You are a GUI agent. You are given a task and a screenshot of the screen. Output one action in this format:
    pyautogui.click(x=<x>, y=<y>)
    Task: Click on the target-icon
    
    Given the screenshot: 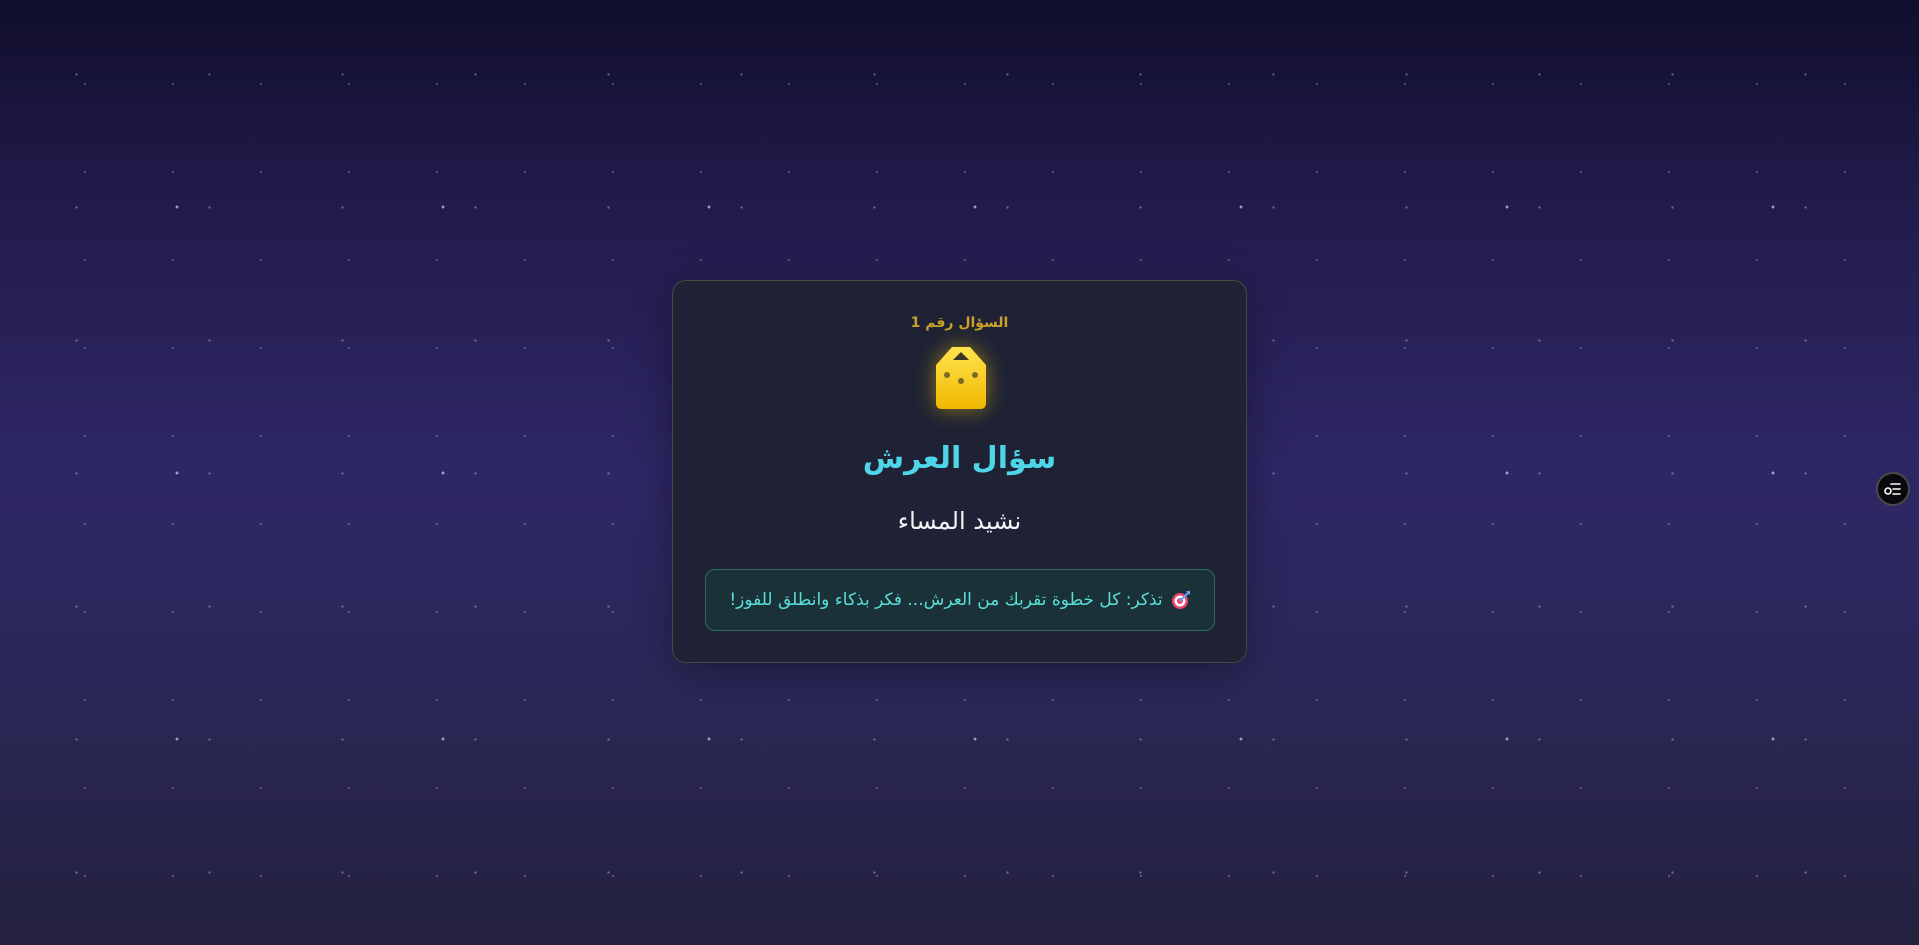 What is the action you would take?
    pyautogui.click(x=1180, y=600)
    